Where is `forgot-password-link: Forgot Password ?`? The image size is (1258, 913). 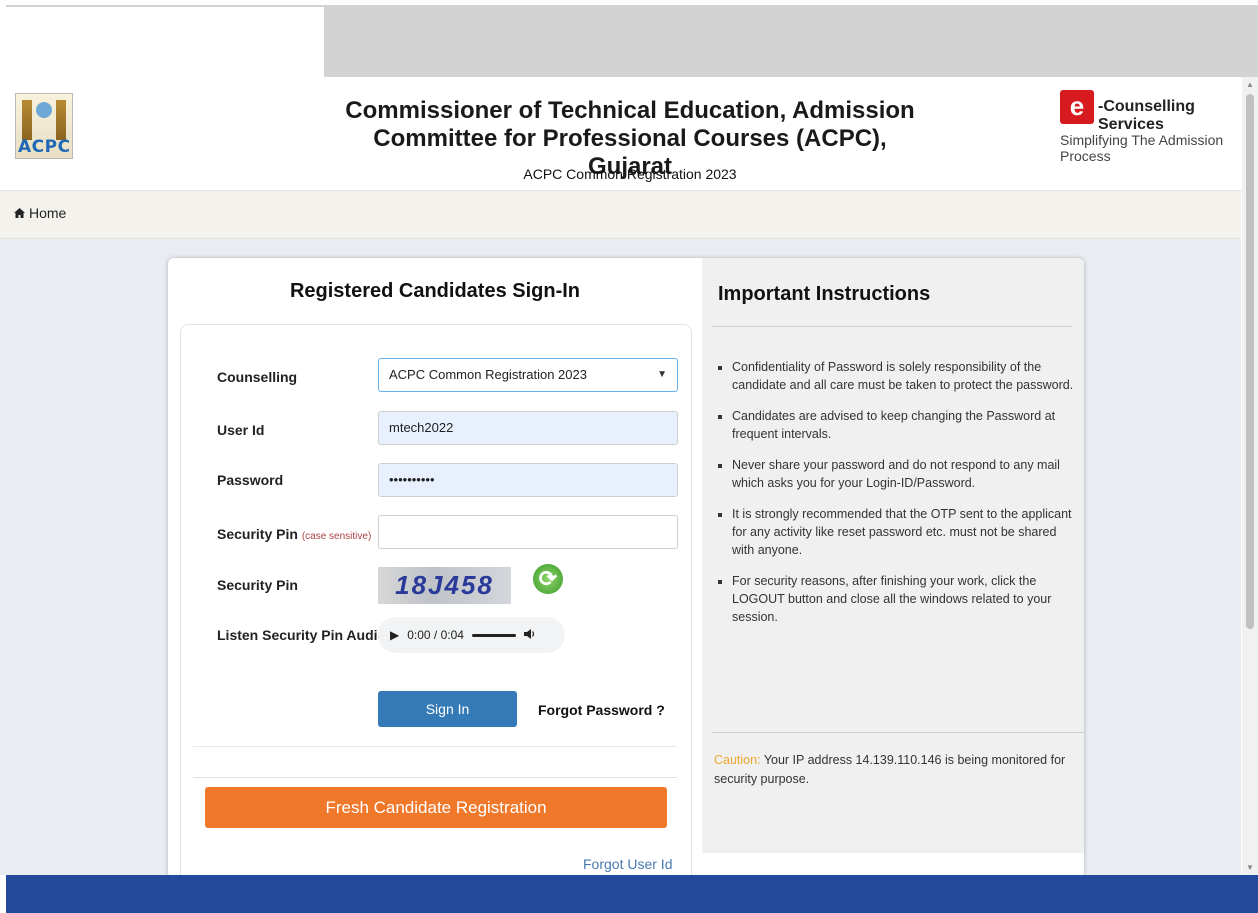
forgot-password-link: Forgot Password ? is located at coordinates (601, 710).